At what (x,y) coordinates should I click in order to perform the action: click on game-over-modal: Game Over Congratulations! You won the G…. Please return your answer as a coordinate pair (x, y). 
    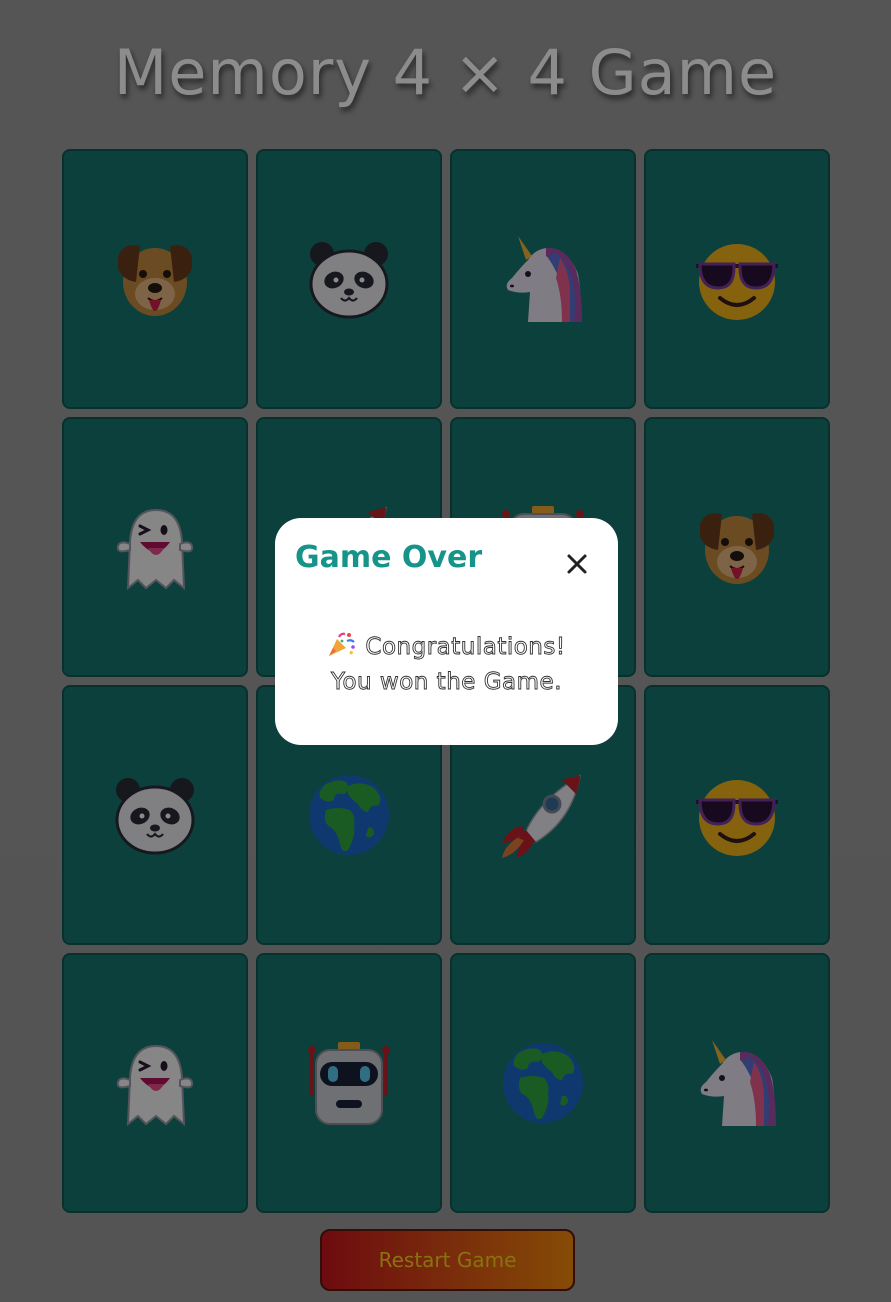
    Looking at the image, I should click on (446, 631).